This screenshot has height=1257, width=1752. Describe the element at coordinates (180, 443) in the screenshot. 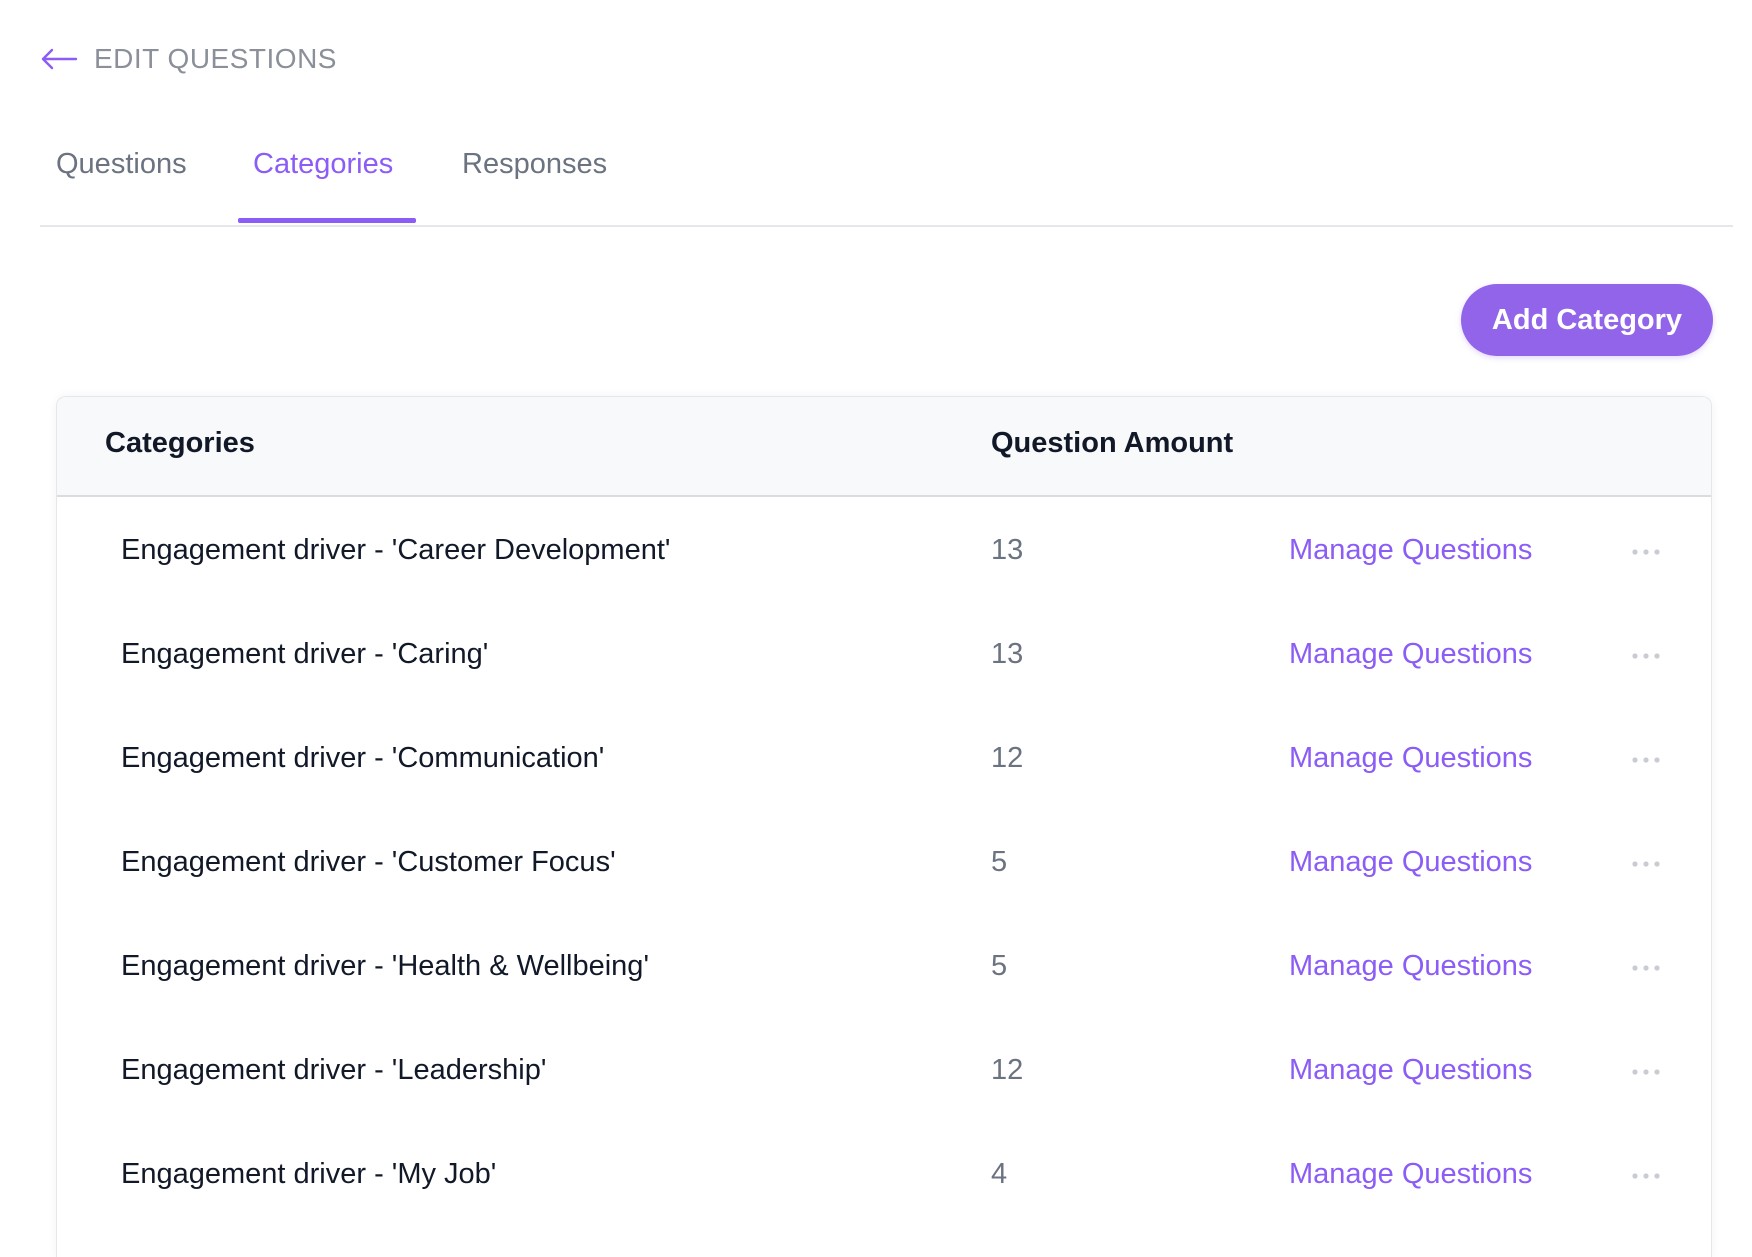

I see `column-header-categories: Categories` at that location.